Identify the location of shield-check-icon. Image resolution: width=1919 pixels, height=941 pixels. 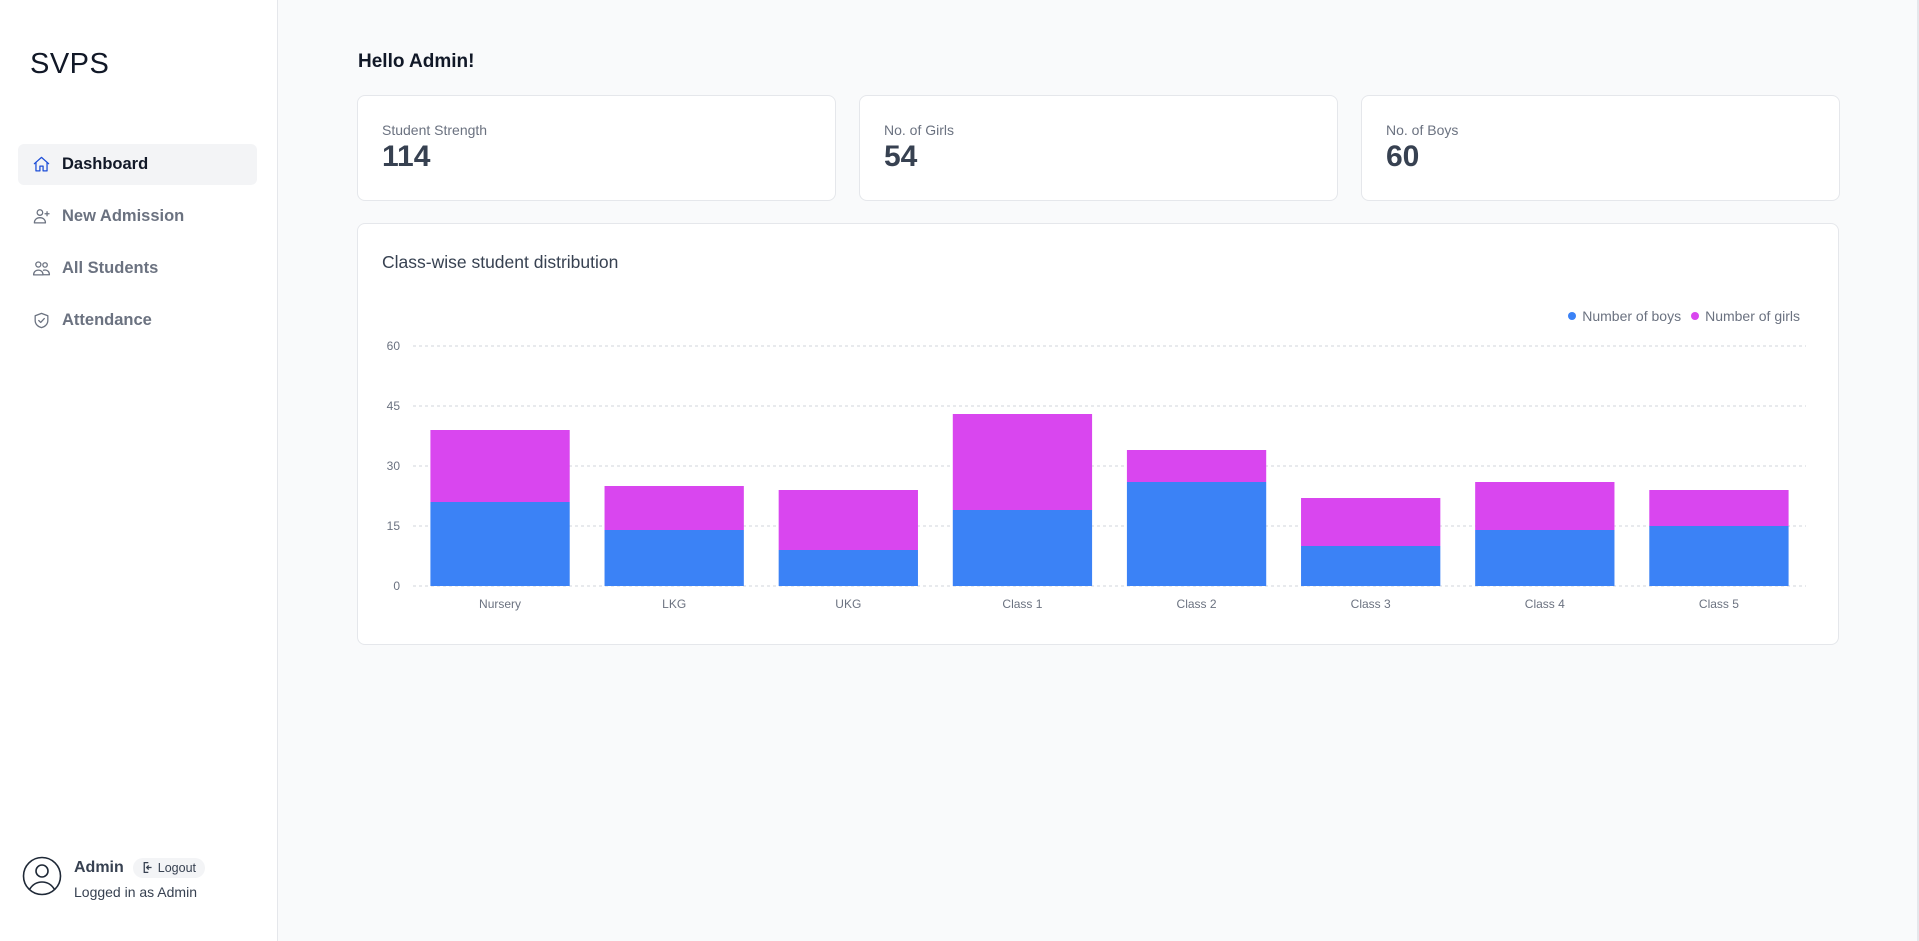
(41, 321).